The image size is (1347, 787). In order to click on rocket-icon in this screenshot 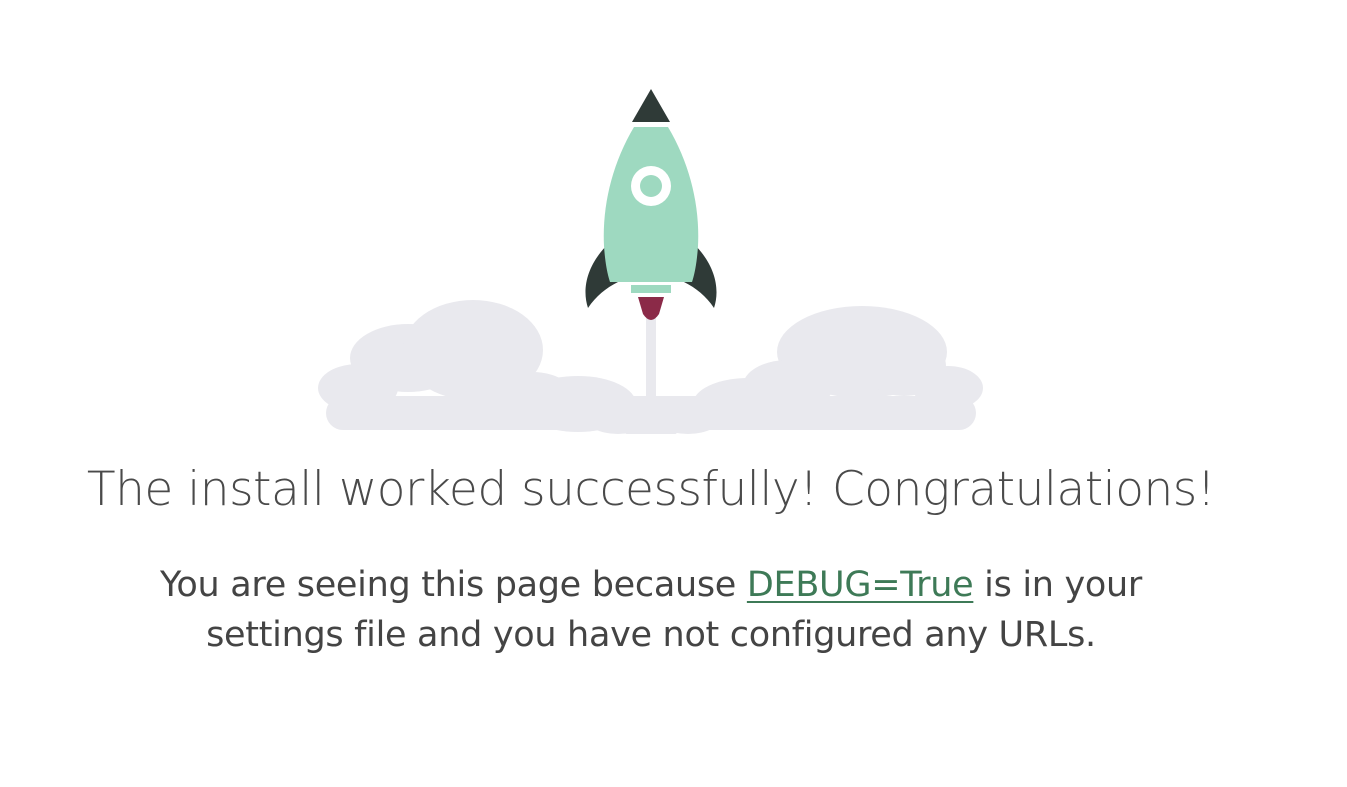, I will do `click(651, 204)`.